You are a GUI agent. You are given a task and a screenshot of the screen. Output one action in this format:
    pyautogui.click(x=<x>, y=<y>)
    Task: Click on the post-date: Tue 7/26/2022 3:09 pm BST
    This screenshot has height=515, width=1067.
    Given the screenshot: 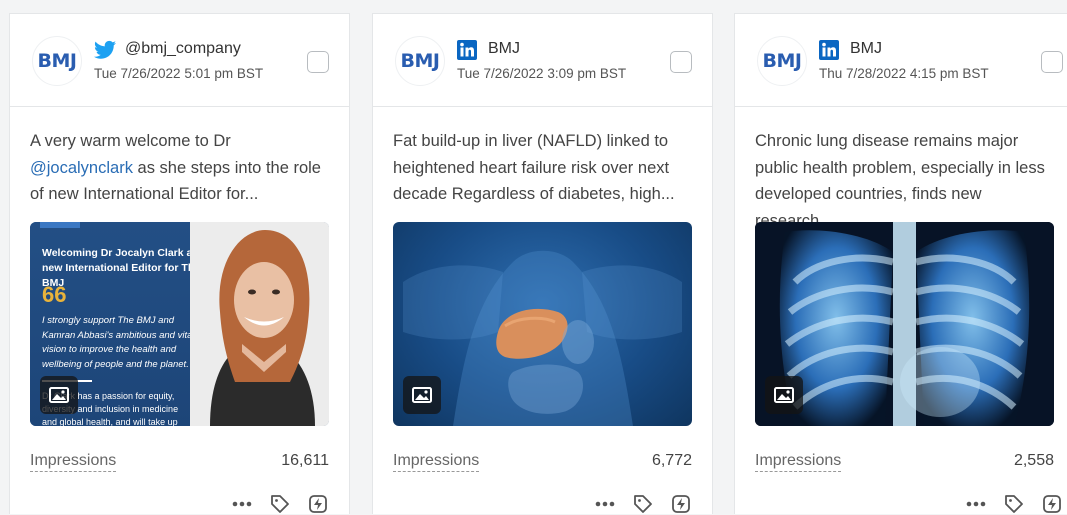 What is the action you would take?
    pyautogui.click(x=542, y=73)
    